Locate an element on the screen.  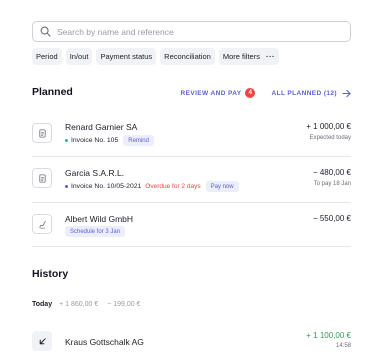
more-dots-icon: ··· is located at coordinates (270, 56).